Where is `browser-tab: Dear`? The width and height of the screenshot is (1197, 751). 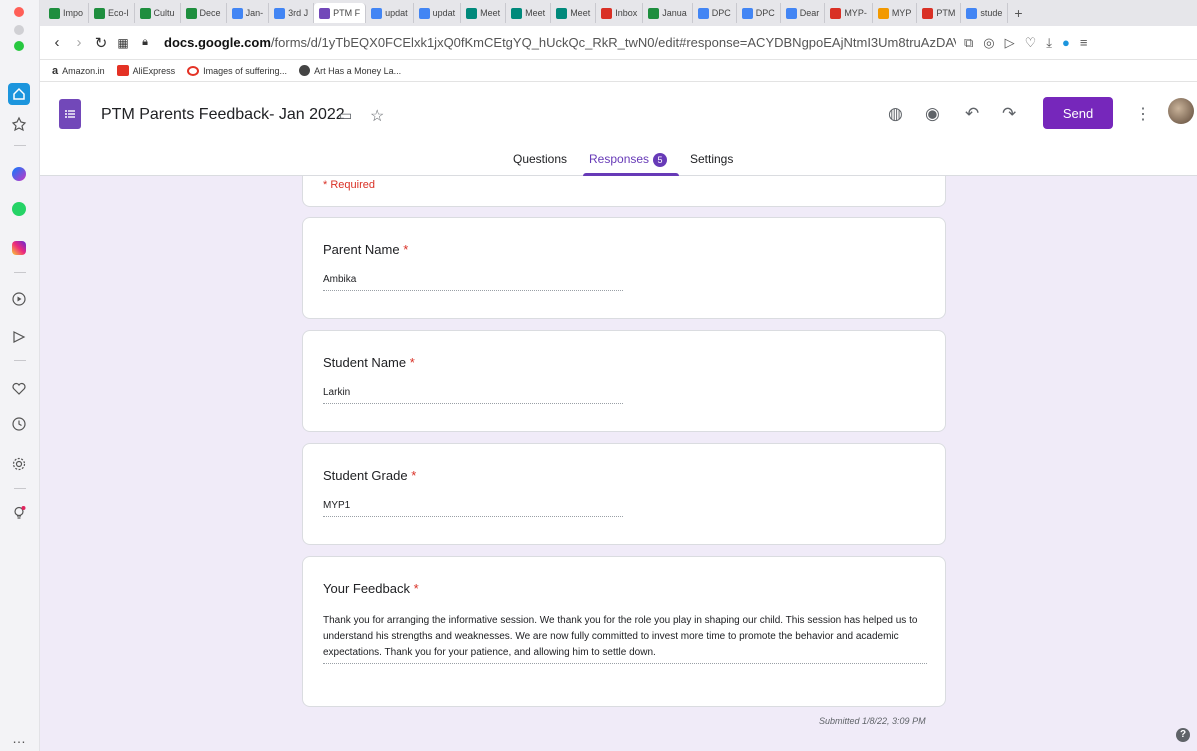 browser-tab: Dear is located at coordinates (803, 13).